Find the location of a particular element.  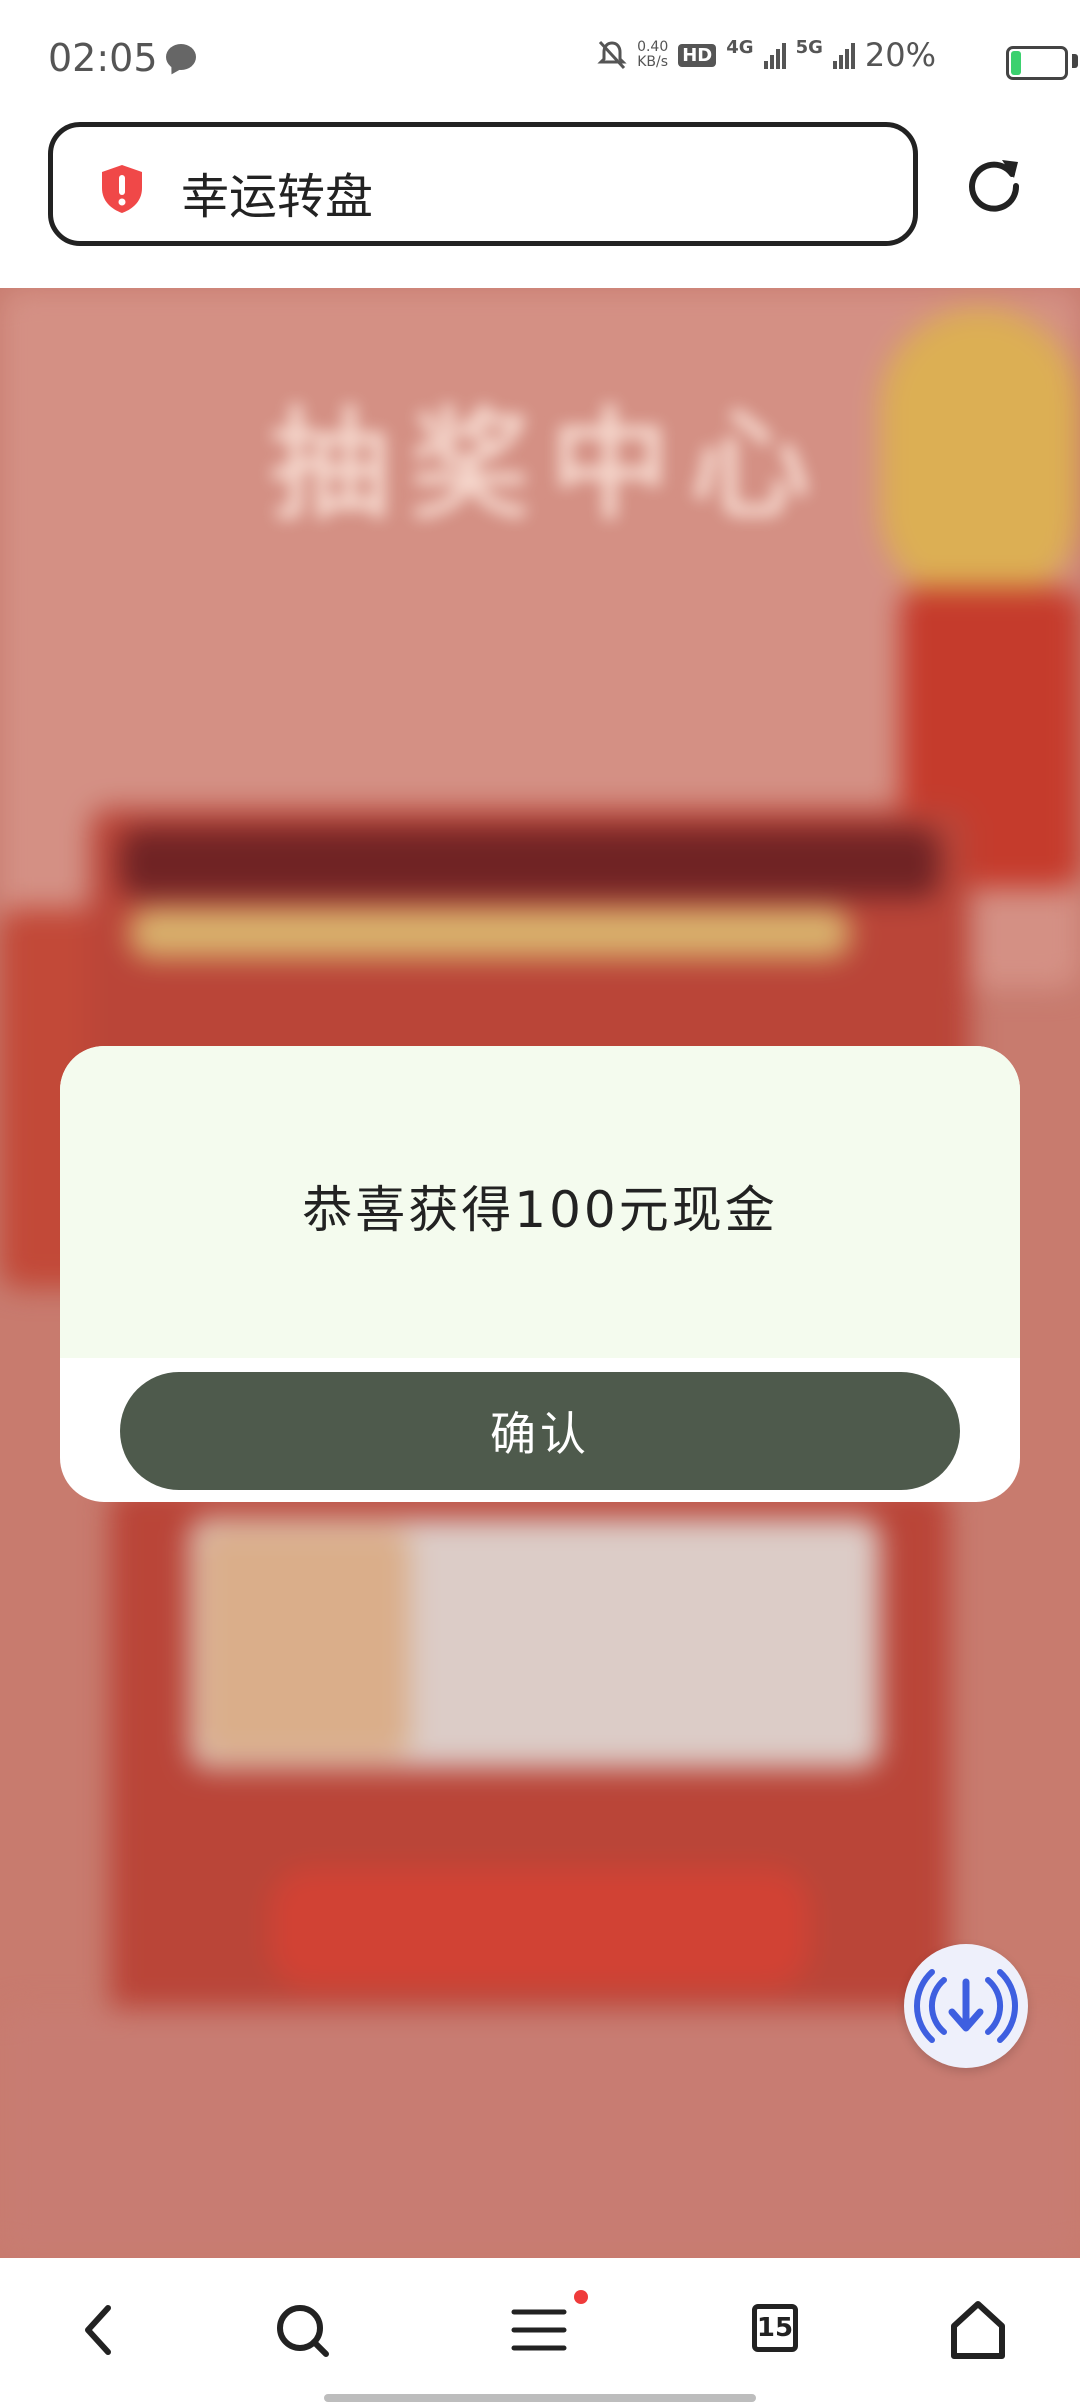

battery-percent: 20% is located at coordinates (900, 55).